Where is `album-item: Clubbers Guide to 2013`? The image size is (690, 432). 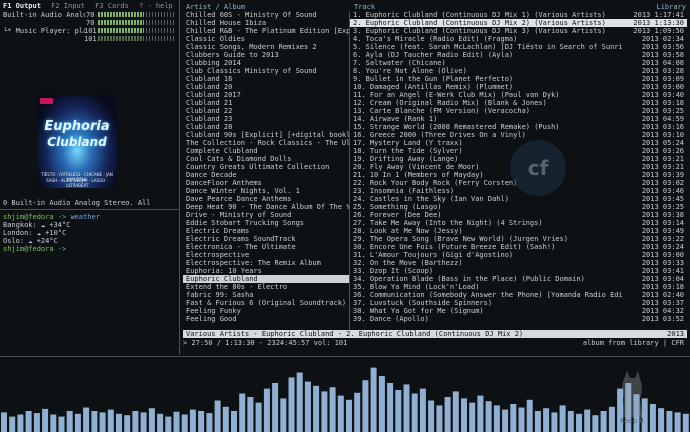 album-item: Clubbers Guide to 2013 is located at coordinates (266, 55).